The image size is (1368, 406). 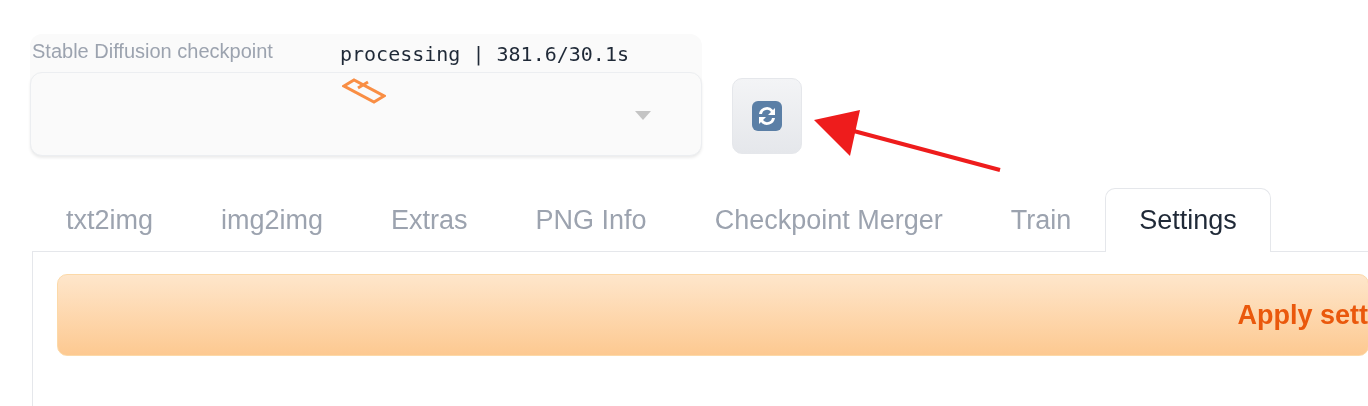 What do you see at coordinates (429, 220) in the screenshot?
I see `tab: Extras` at bounding box center [429, 220].